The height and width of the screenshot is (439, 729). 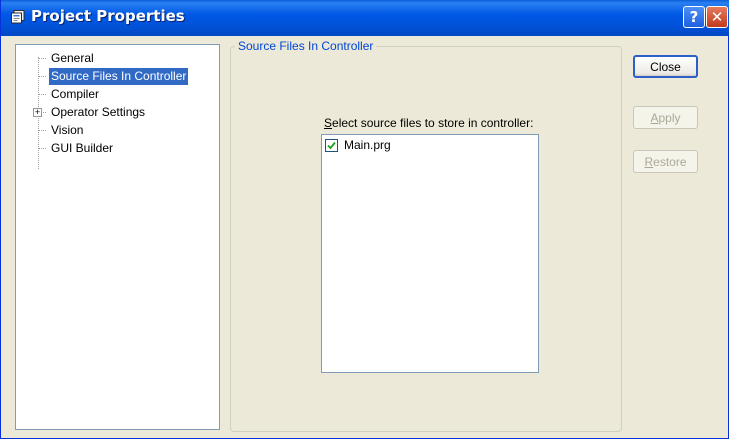 What do you see at coordinates (365, 18) in the screenshot?
I see `title-bar: Project Properties ? ✕` at bounding box center [365, 18].